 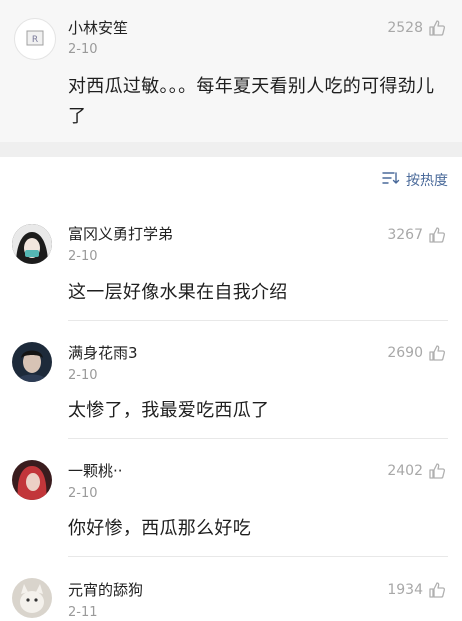 What do you see at coordinates (103, 353) in the screenshot?
I see `comment-username: 满身花雨3` at bounding box center [103, 353].